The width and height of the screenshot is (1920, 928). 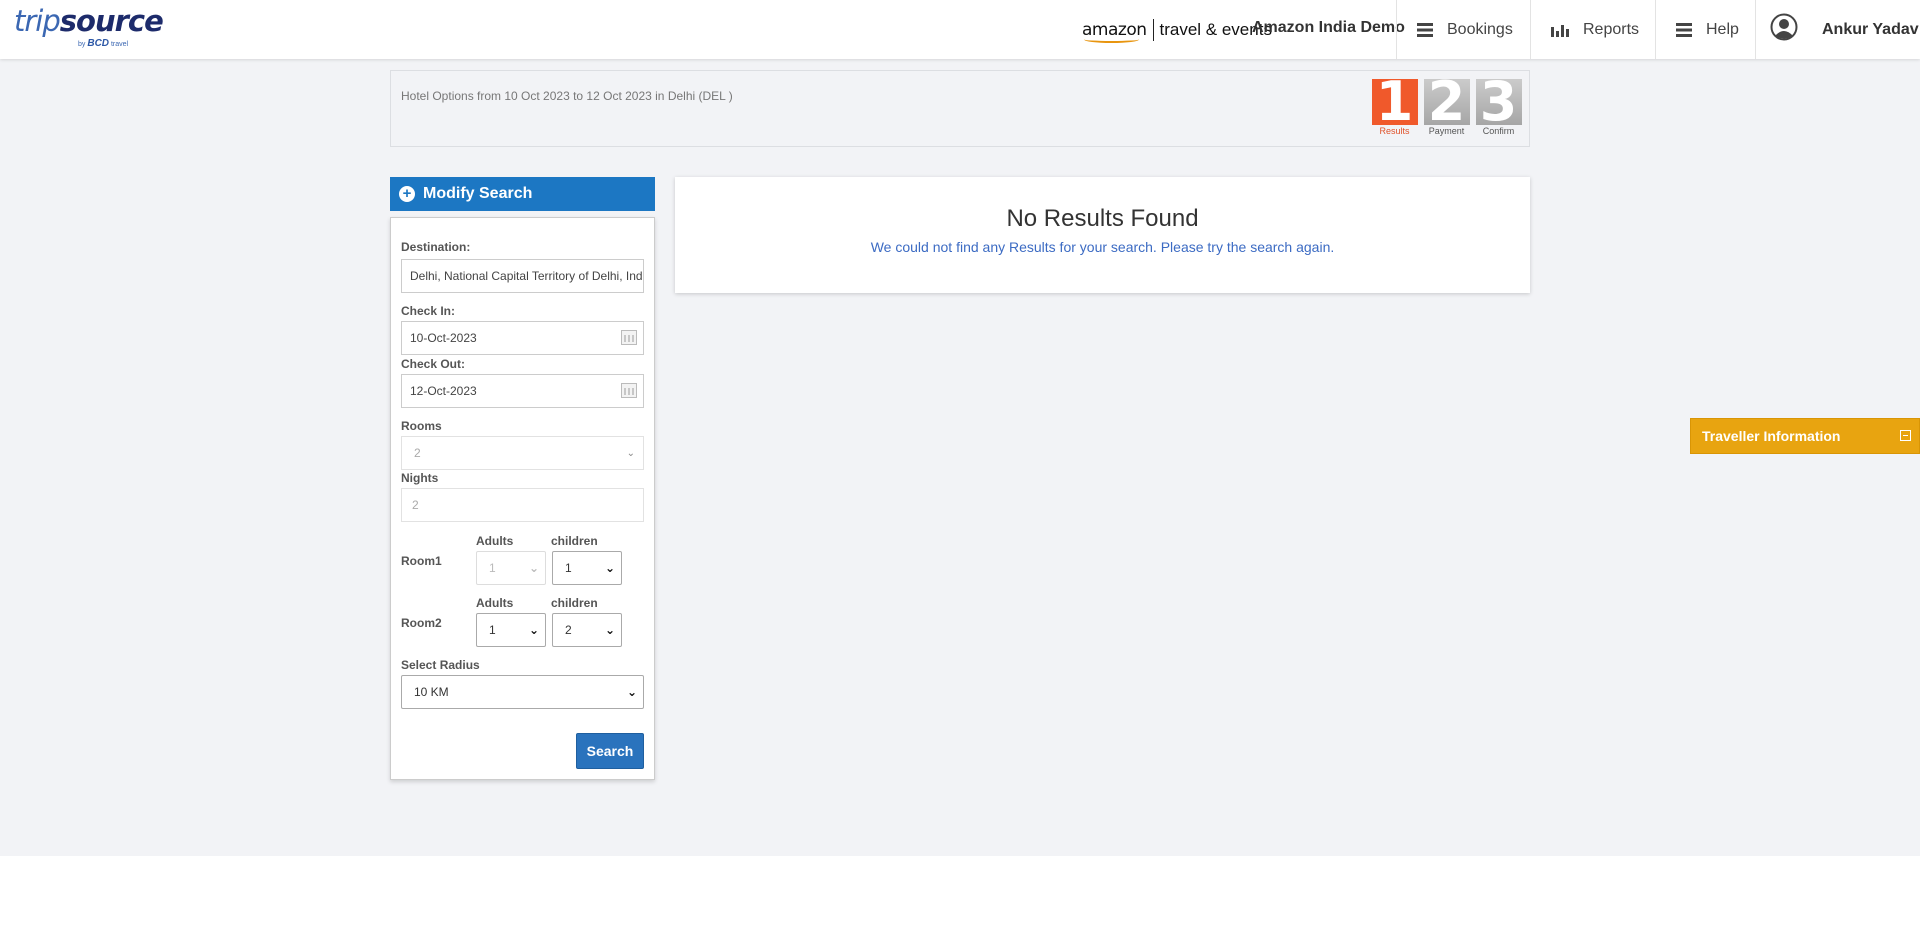 I want to click on rooms-select: 2 ⌄, so click(x=522, y=453).